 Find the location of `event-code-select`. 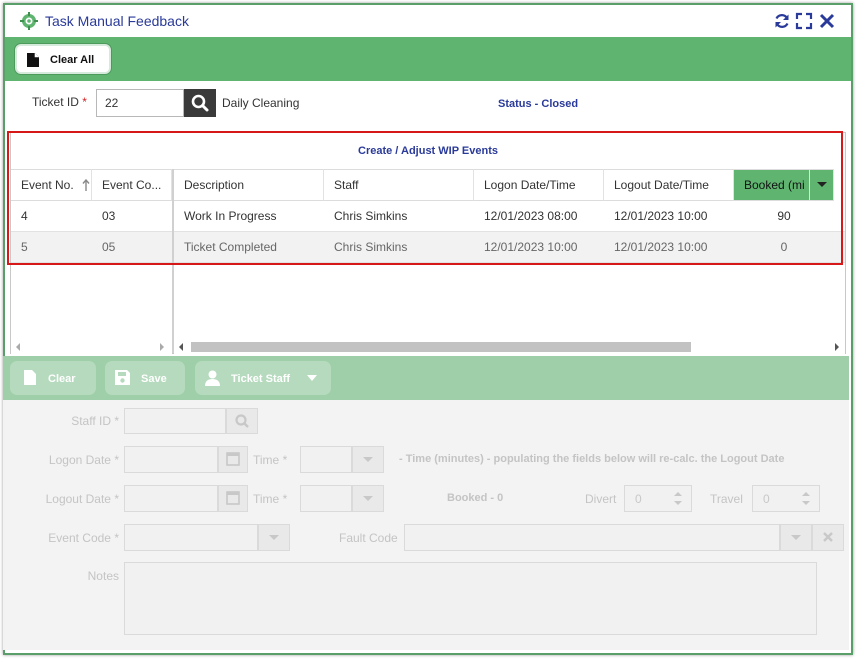

event-code-select is located at coordinates (191, 537).